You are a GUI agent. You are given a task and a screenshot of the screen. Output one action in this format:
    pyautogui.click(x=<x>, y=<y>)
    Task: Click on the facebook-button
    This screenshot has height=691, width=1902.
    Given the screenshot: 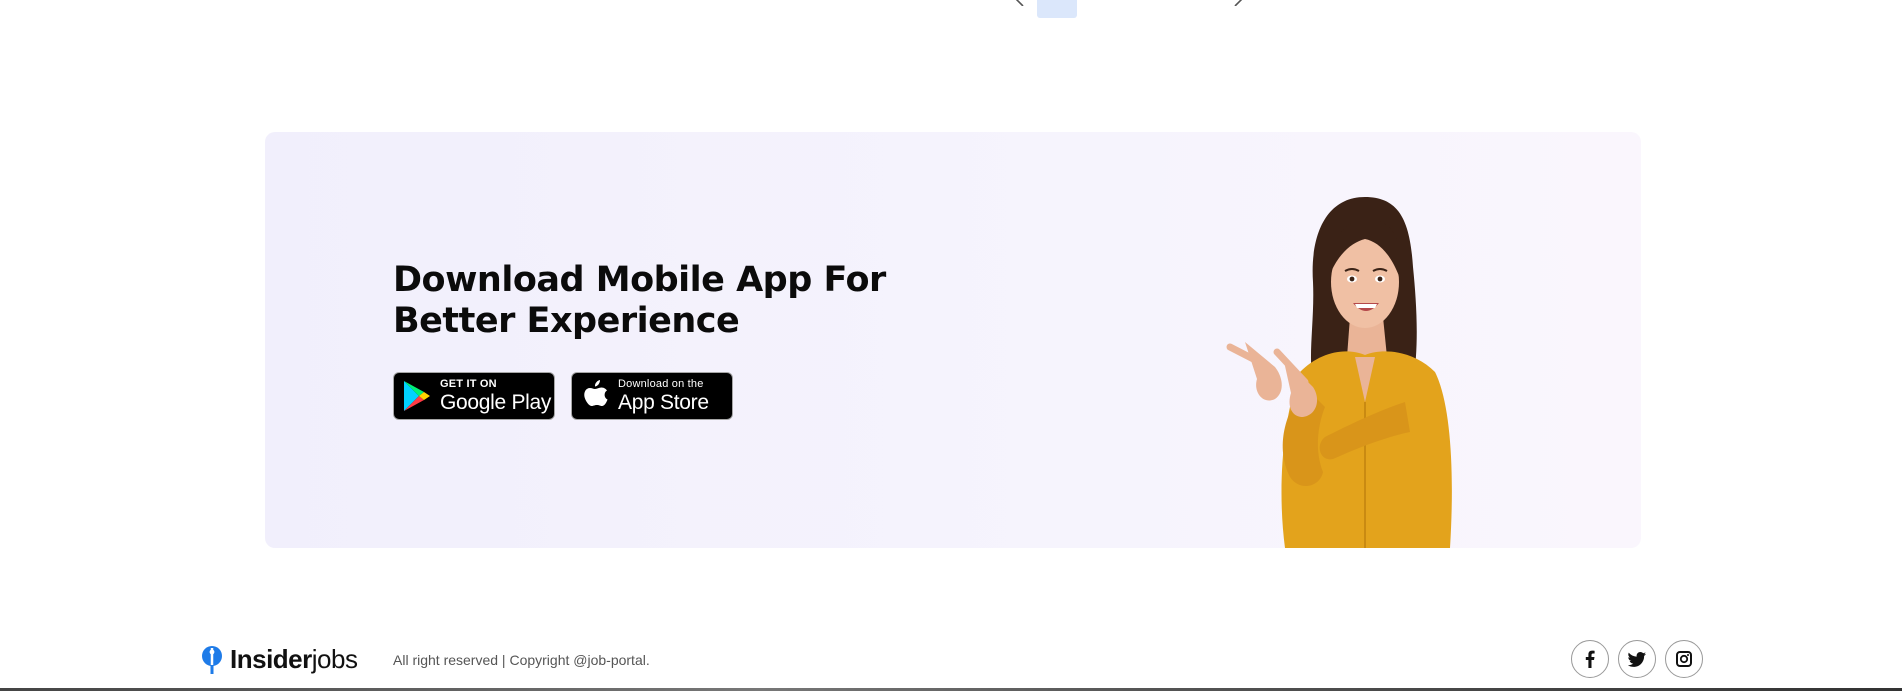 What is the action you would take?
    pyautogui.click(x=1590, y=659)
    